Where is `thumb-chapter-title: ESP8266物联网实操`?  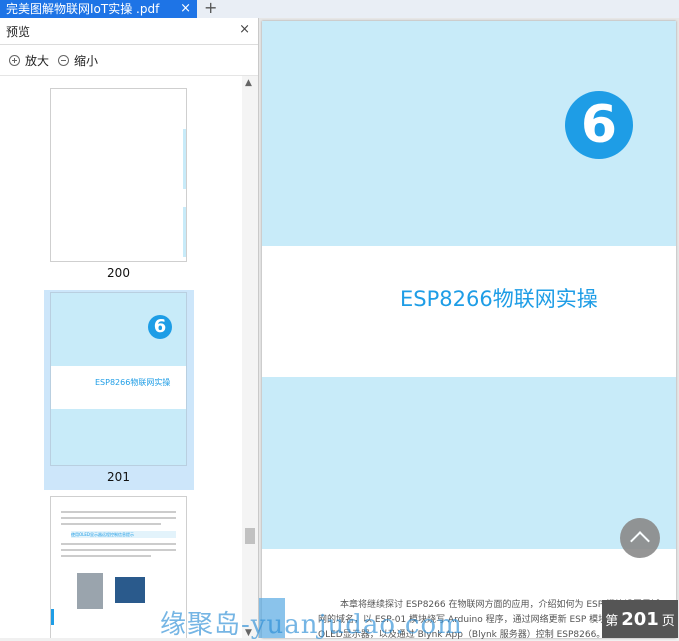
thumb-chapter-title: ESP8266物联网实操 is located at coordinates (133, 382).